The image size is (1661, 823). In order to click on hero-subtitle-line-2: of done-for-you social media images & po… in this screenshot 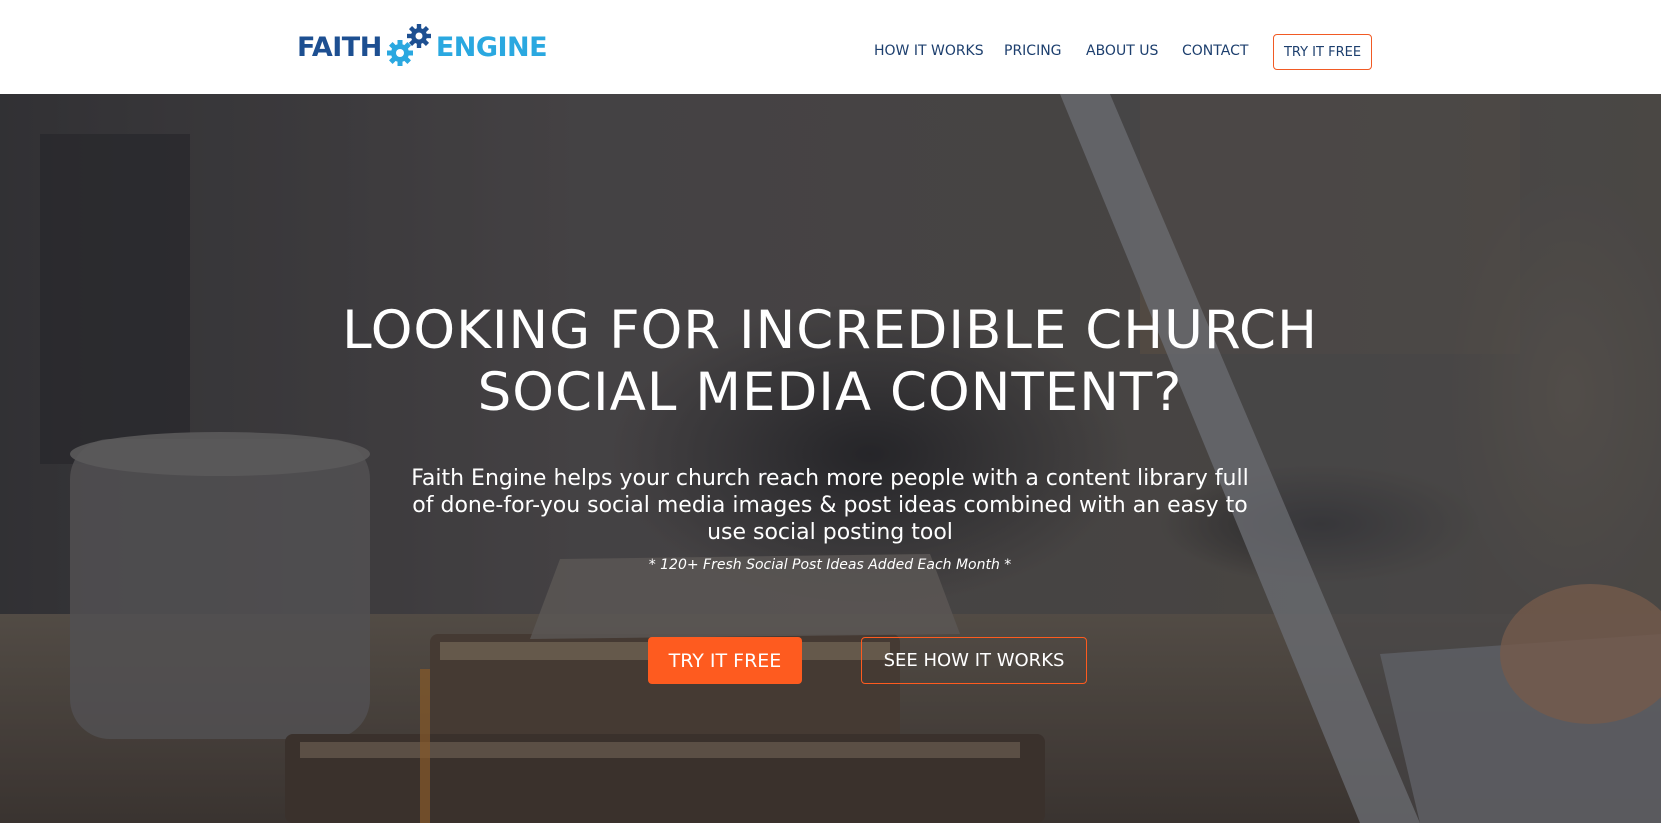, I will do `click(830, 505)`.